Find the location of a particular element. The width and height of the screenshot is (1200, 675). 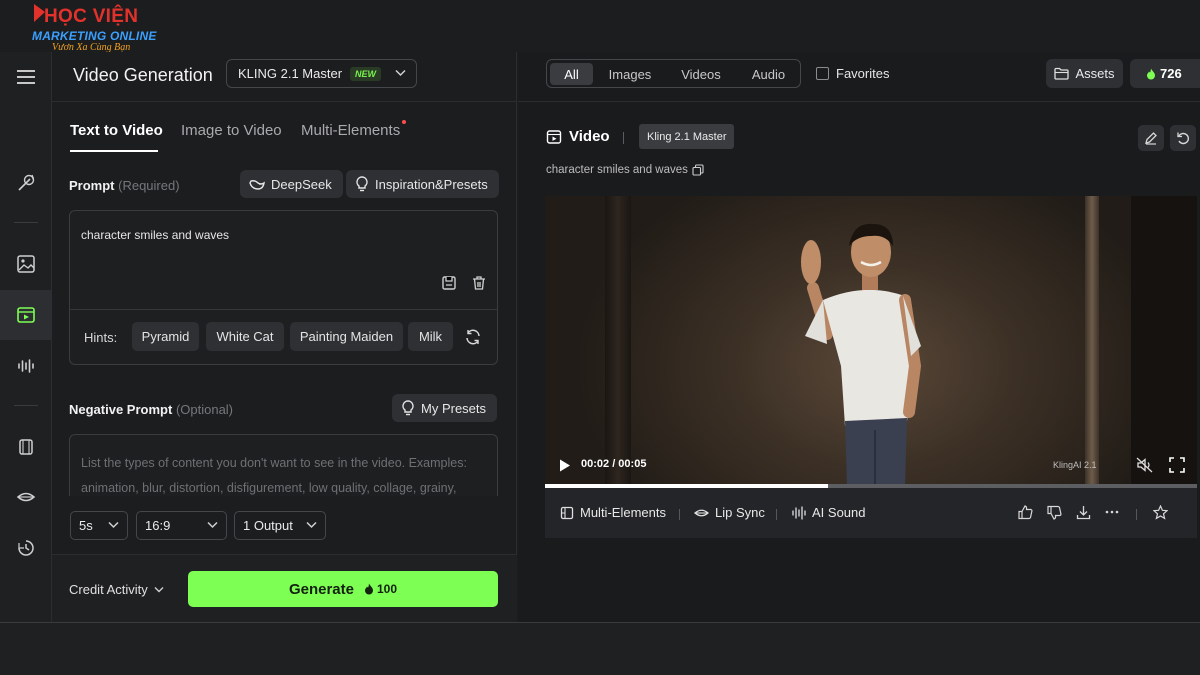

prompt-divider is located at coordinates (283, 309).